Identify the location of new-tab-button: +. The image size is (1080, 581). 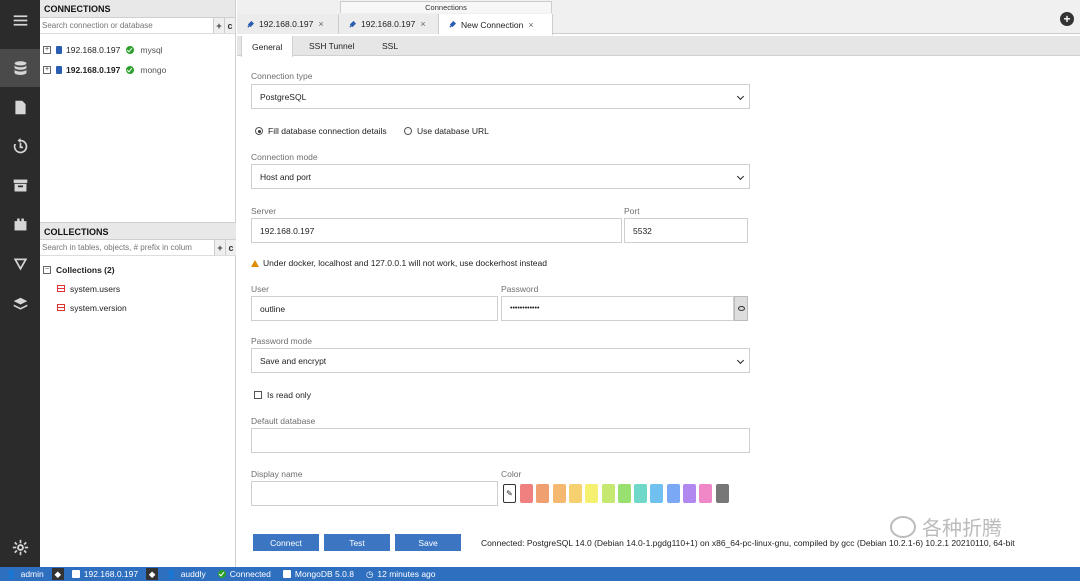
(1067, 19).